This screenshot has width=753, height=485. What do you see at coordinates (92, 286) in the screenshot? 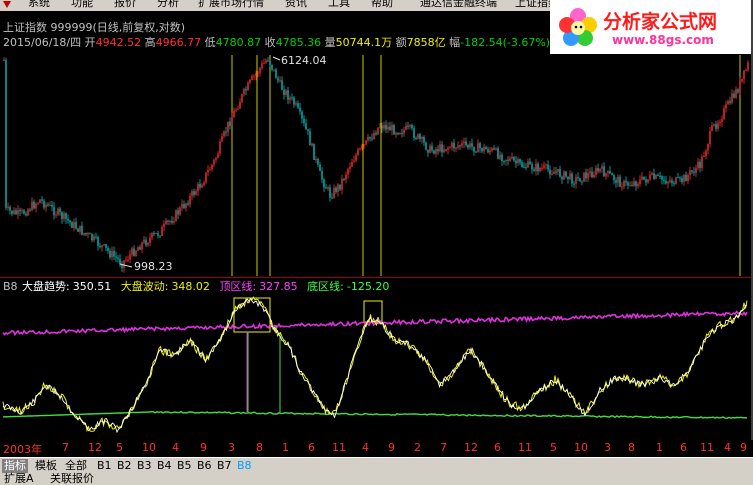
I see `trend-value: 350.51` at bounding box center [92, 286].